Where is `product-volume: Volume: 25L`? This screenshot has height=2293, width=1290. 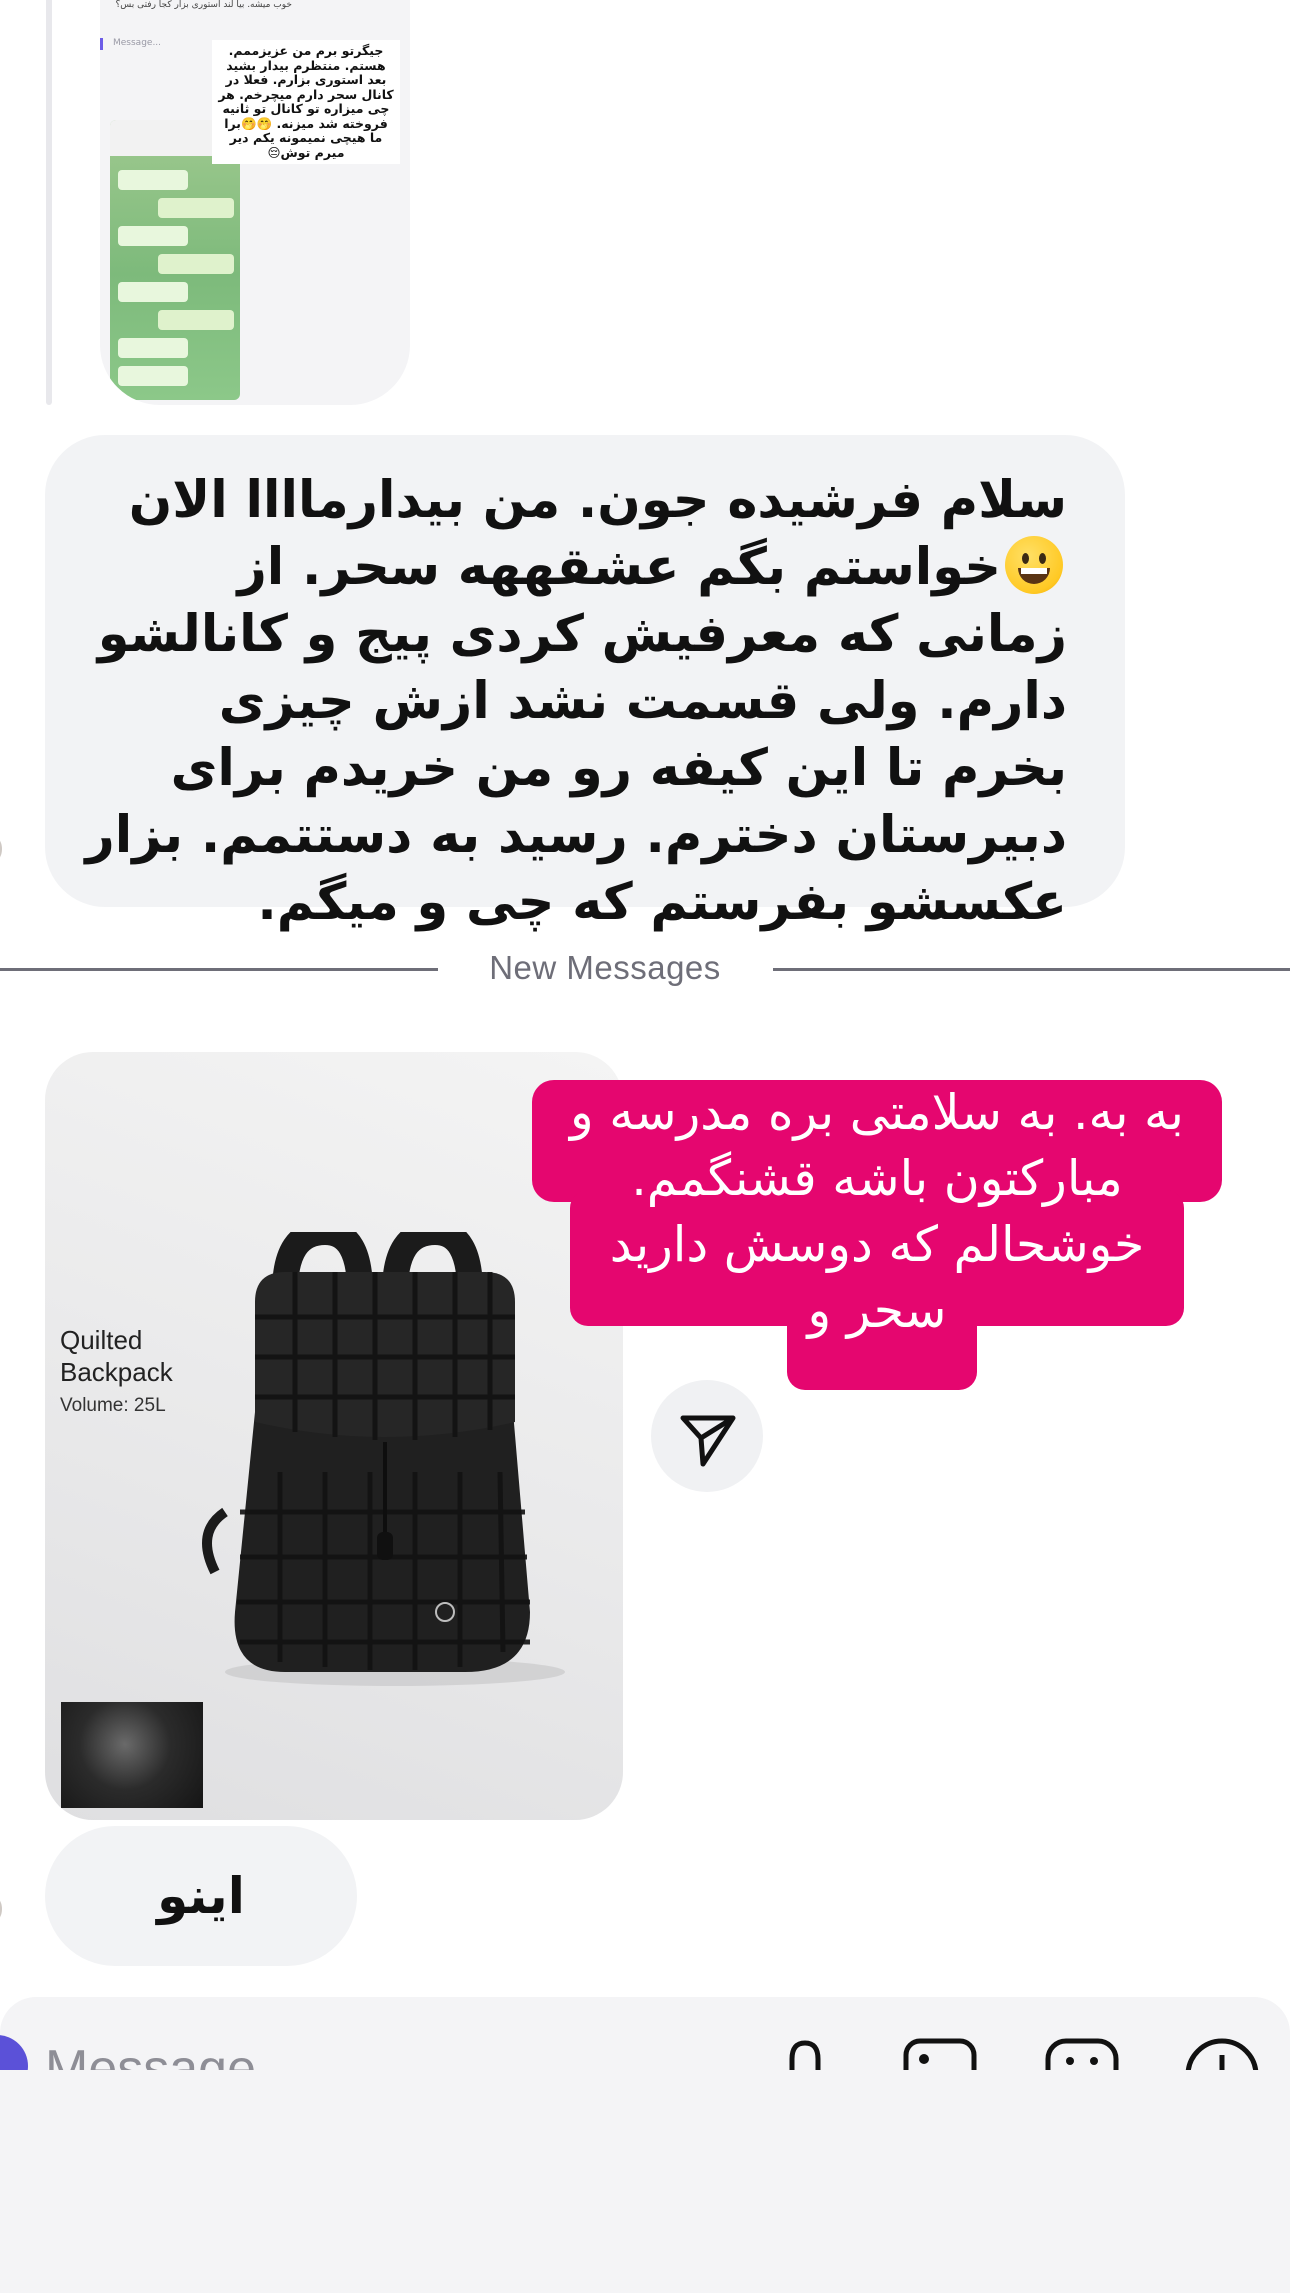
product-volume: Volume: 25L is located at coordinates (113, 1405).